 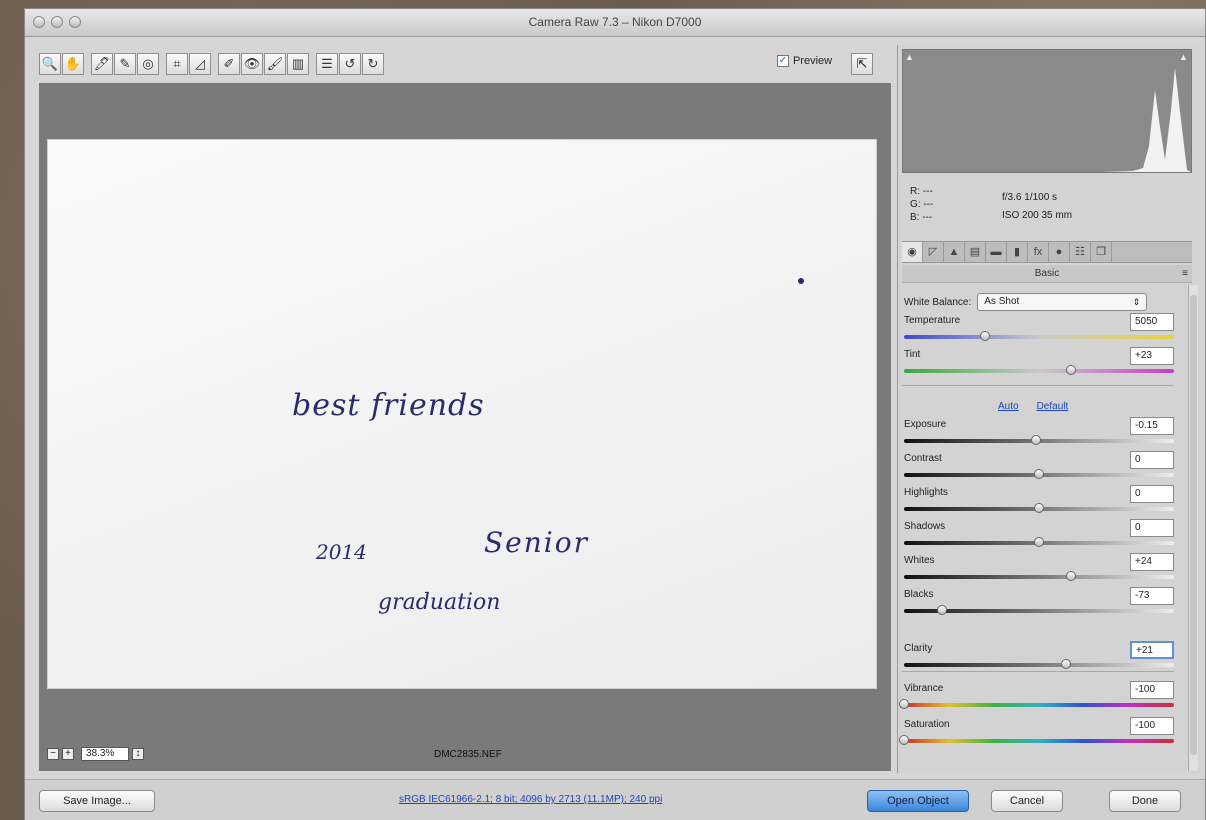 I want to click on graduated-filter-button: ▥, so click(x=298, y=64).